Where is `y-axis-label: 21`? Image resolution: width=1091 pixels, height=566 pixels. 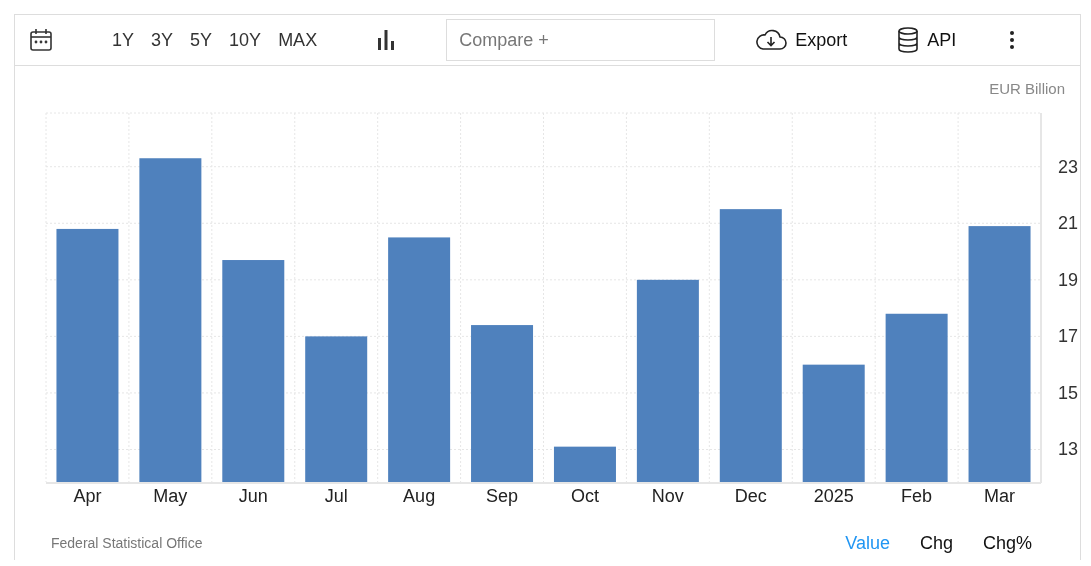
y-axis-label: 21 is located at coordinates (1068, 223).